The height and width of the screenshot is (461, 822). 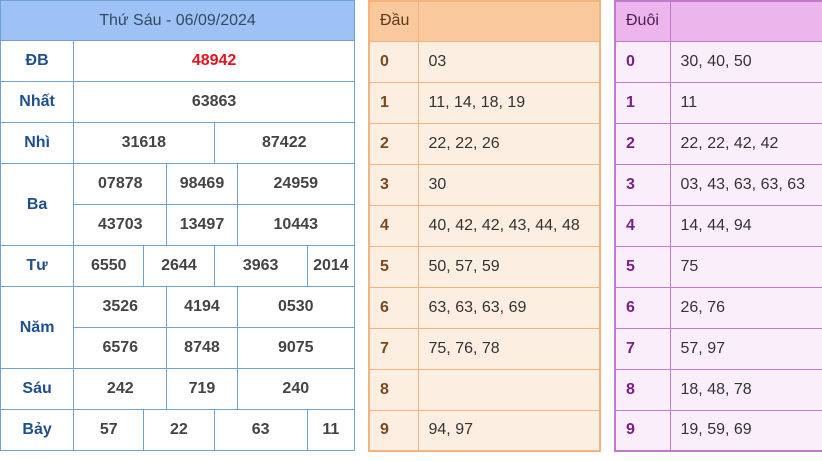 I want to click on tail-digit: 9, so click(x=642, y=430).